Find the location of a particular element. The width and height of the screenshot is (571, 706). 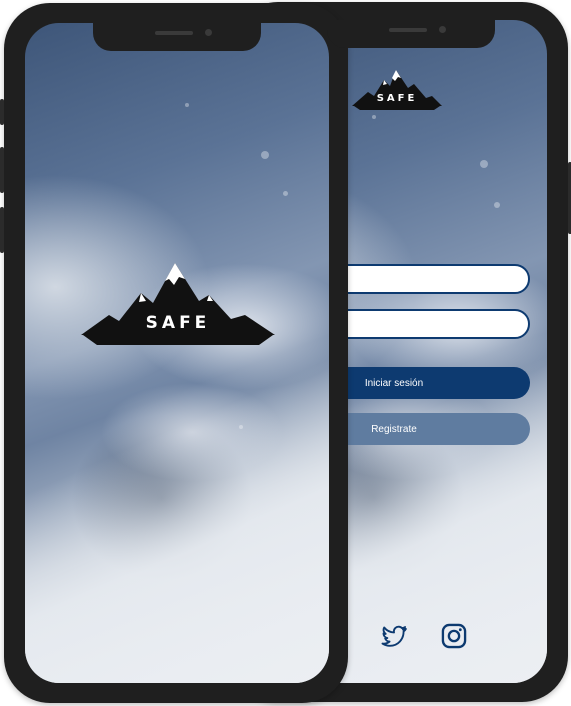

register-button-label: Registrate is located at coordinates (394, 429).